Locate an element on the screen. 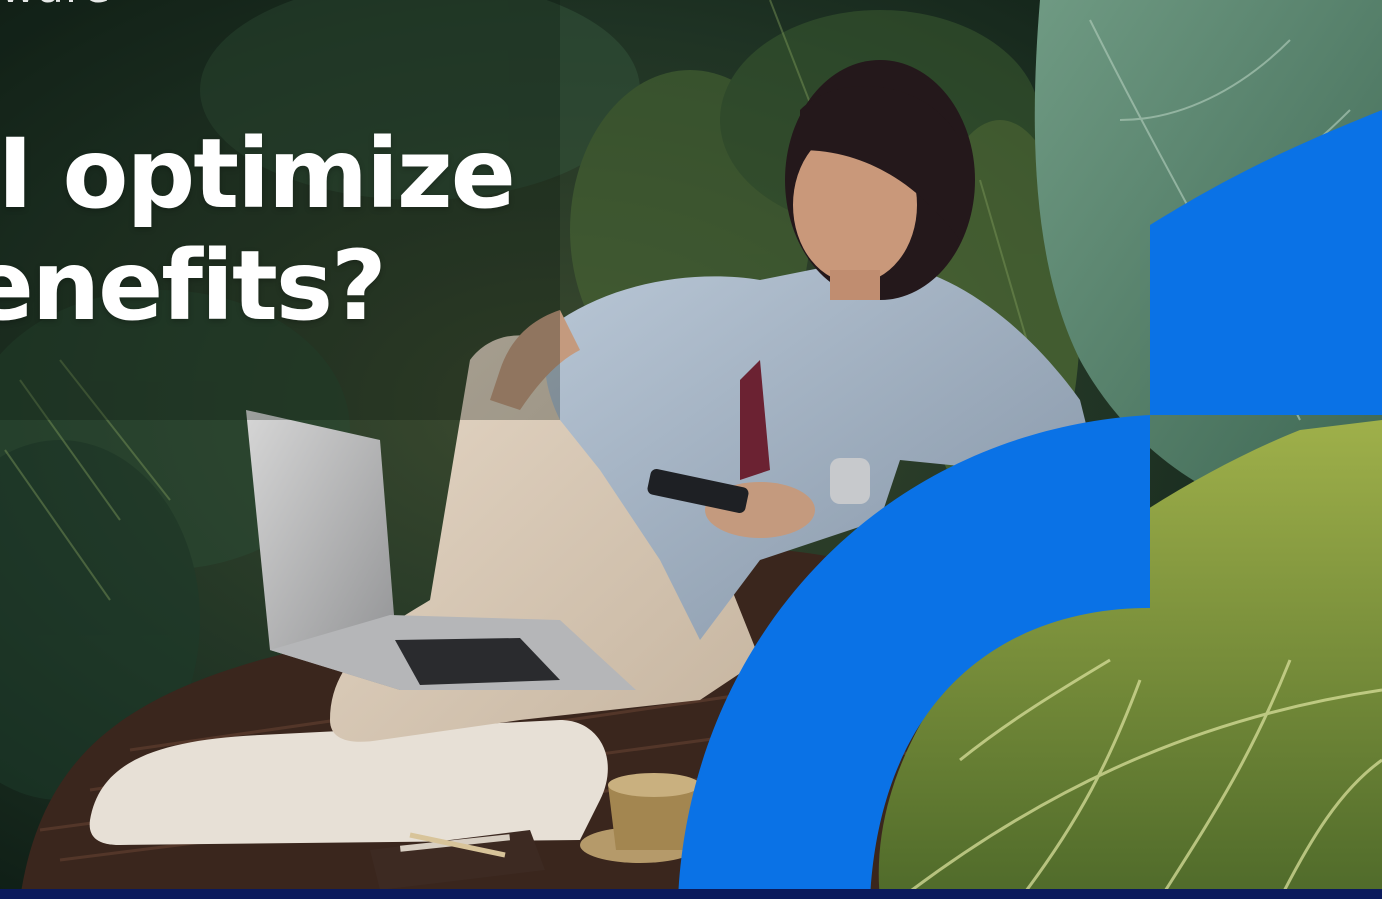 This screenshot has height=899, width=1382. headline-line-1: o I optimize is located at coordinates (258, 174).